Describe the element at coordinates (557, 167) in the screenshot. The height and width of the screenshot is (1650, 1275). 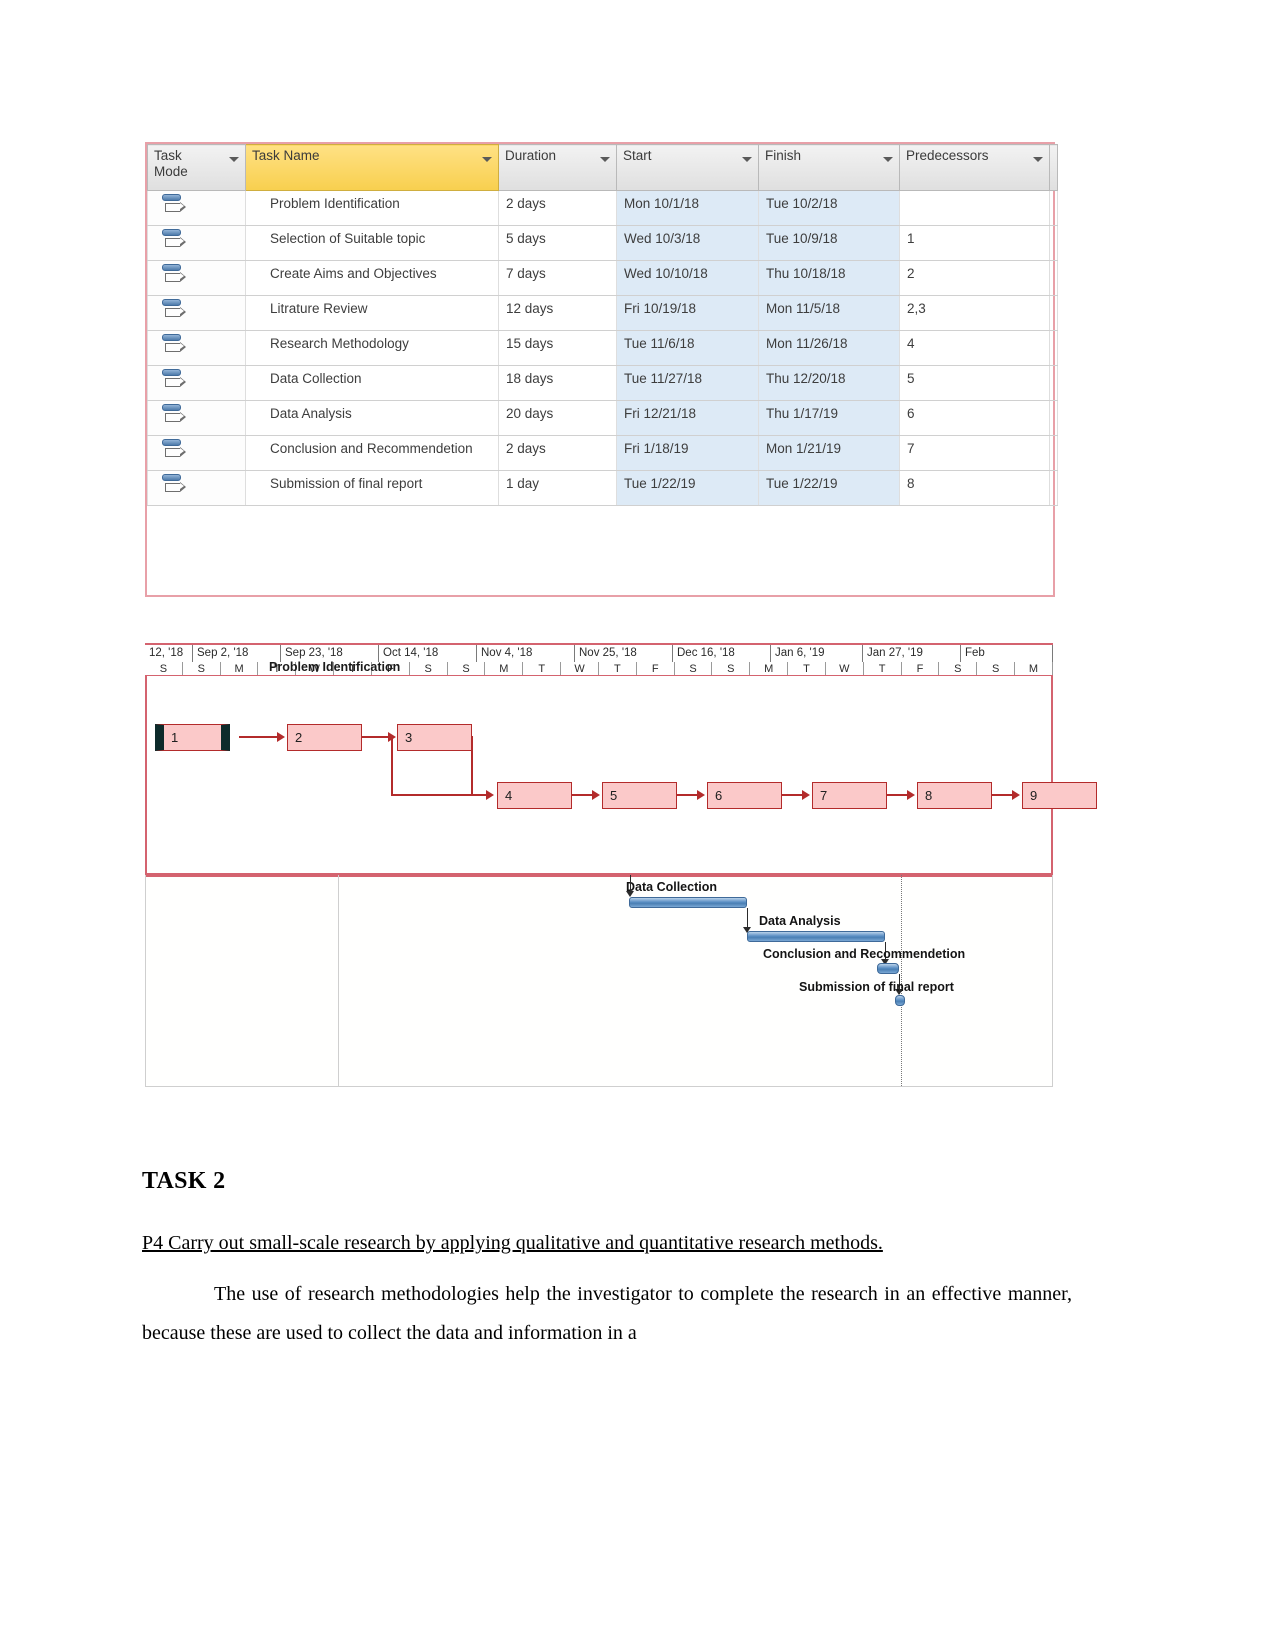
I see `column-header-duration: Duration` at that location.